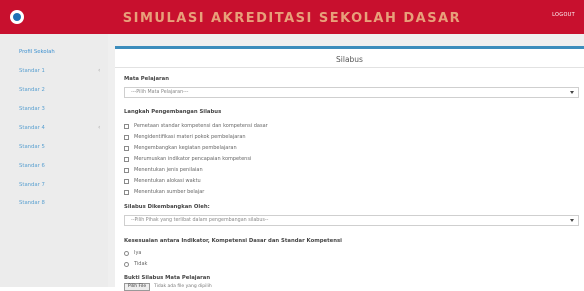 This screenshot has width=584, height=291. Describe the element at coordinates (351, 92) in the screenshot. I see `mata-pelajaran-select: ---Pilih Mata Pelajaran---` at that location.